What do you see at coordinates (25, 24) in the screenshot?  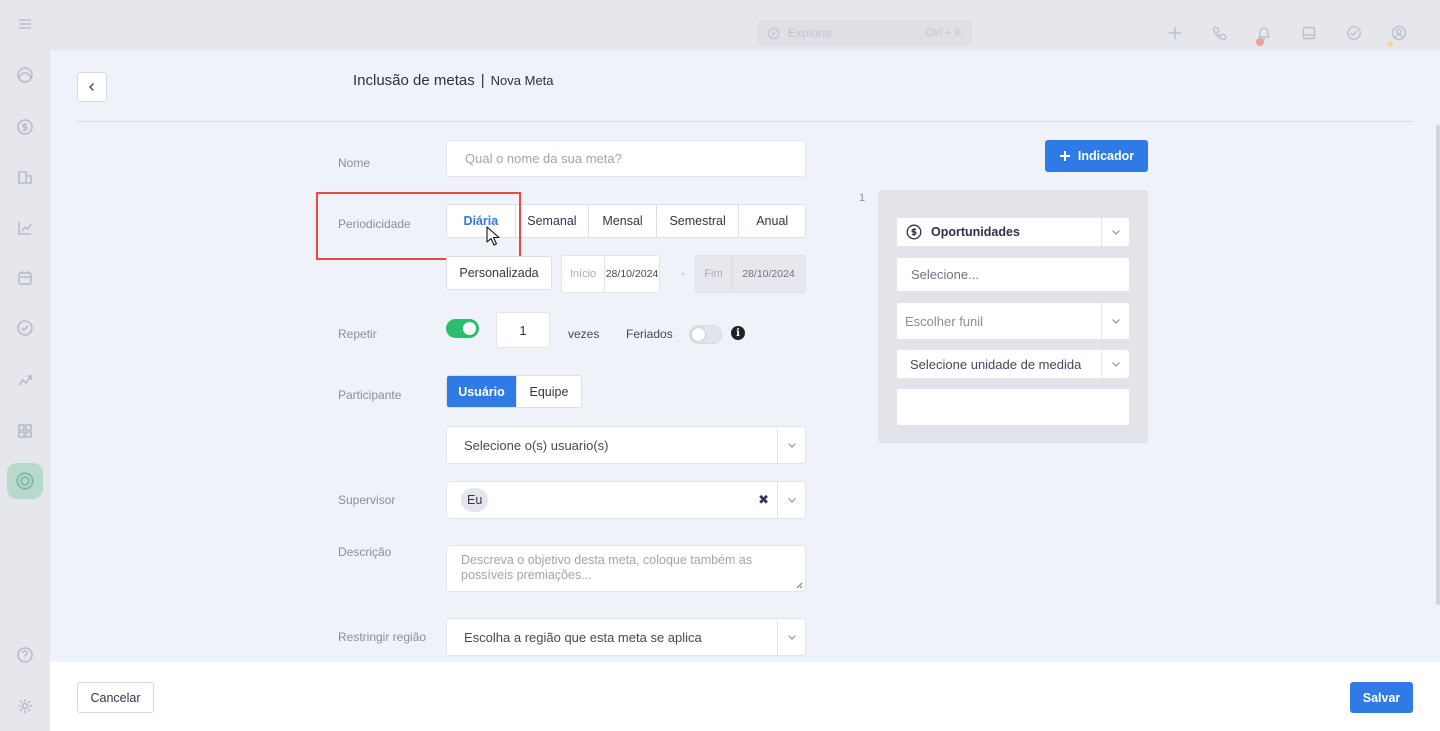 I see `menu-icon` at bounding box center [25, 24].